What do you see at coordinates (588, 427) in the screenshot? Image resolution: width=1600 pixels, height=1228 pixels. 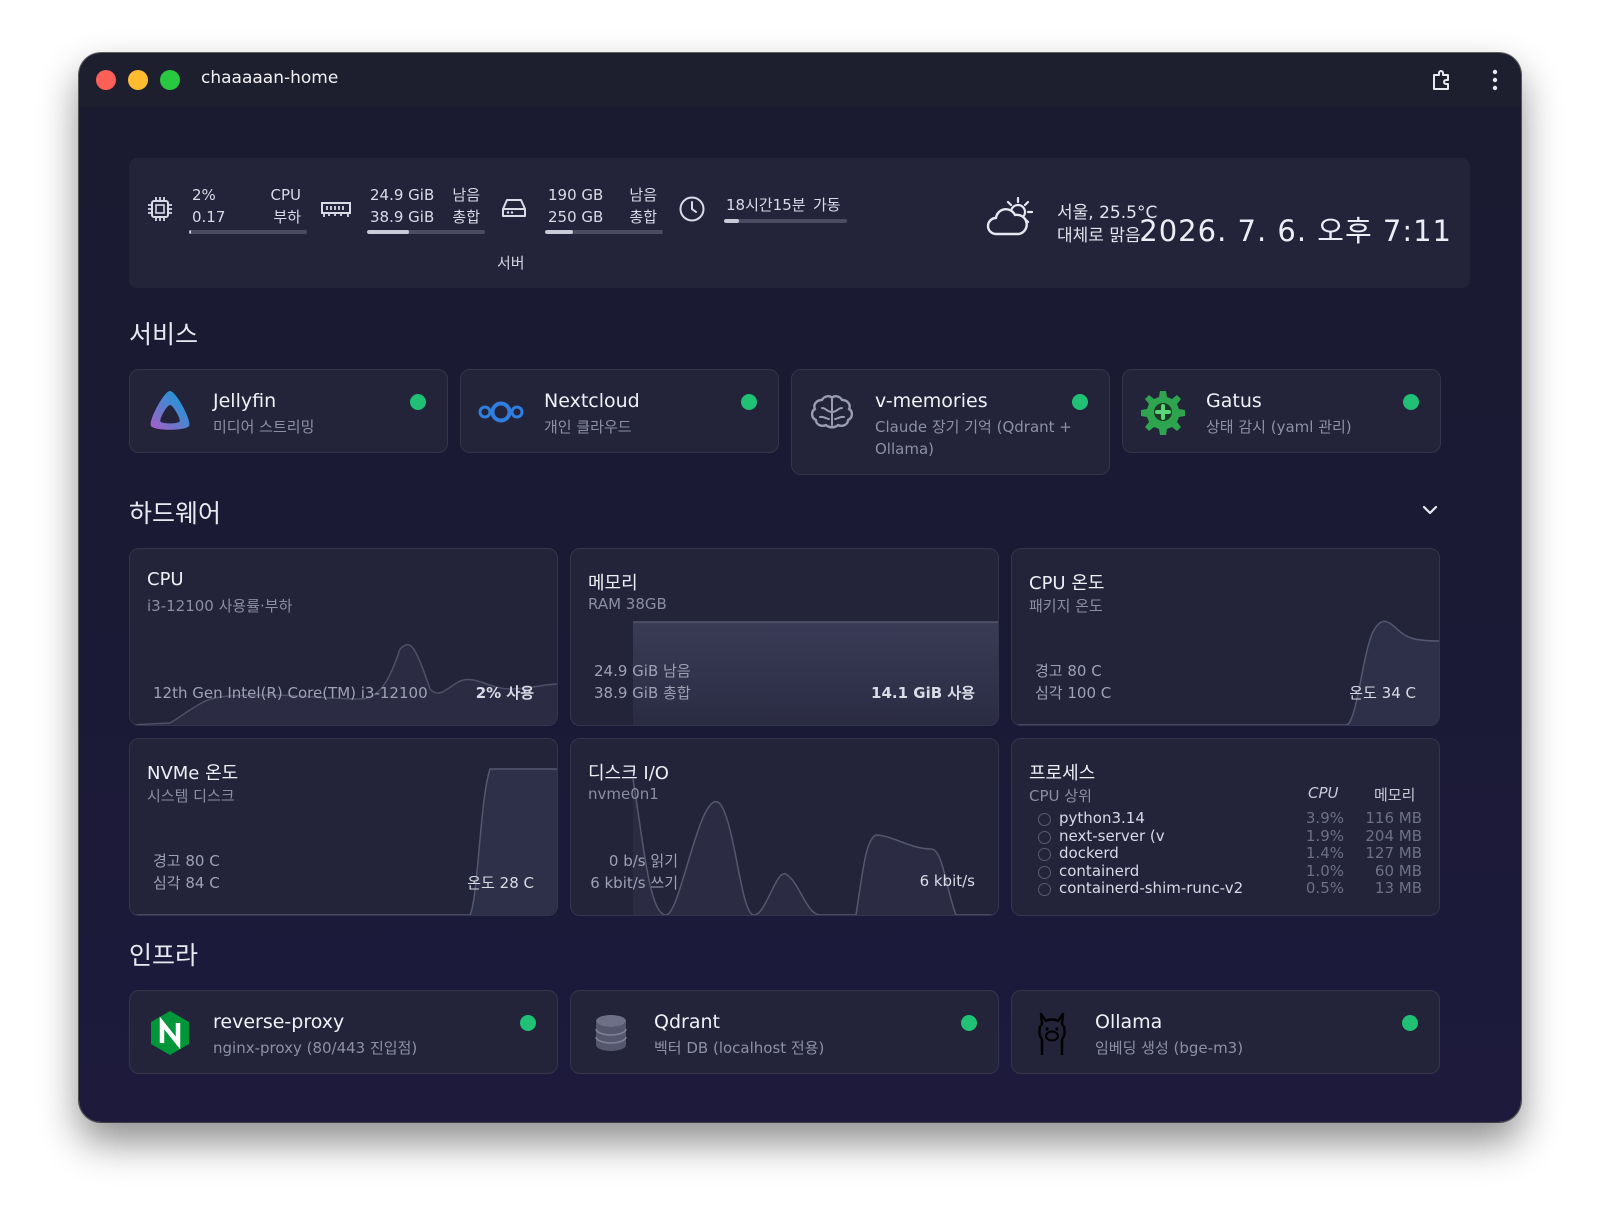 I see `service-desc: 개인 클라우드` at bounding box center [588, 427].